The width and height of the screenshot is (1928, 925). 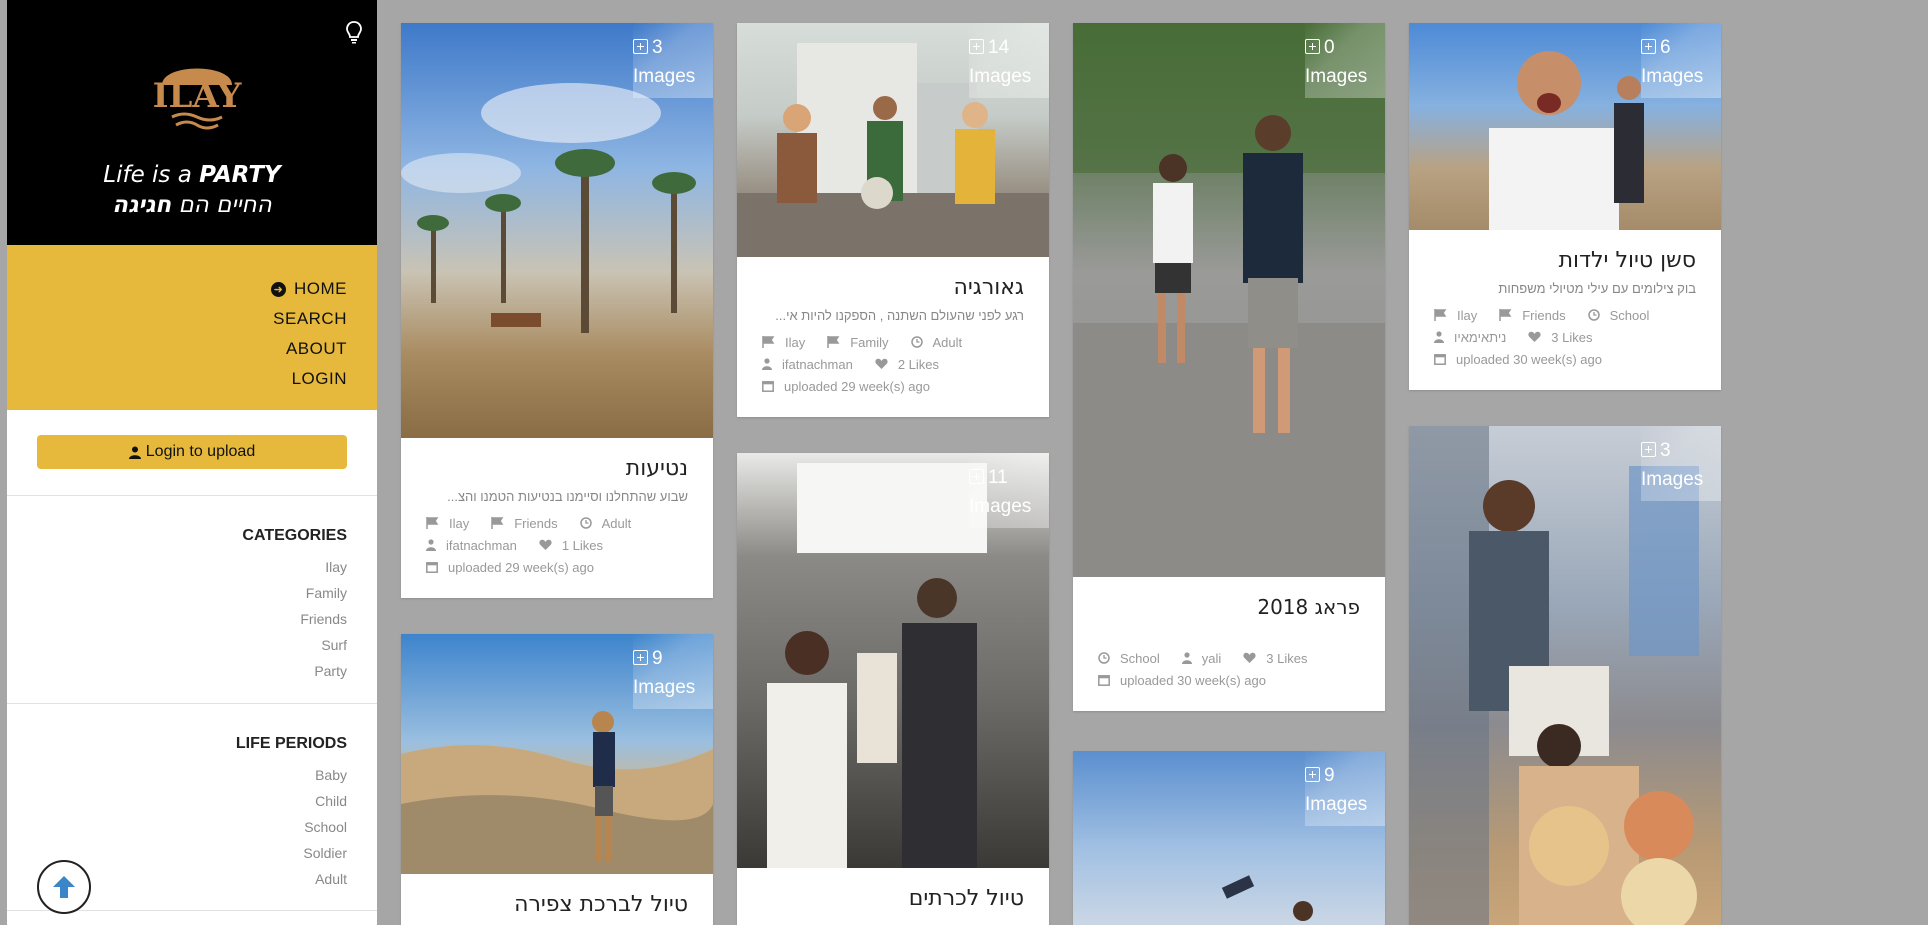 What do you see at coordinates (354, 32) in the screenshot?
I see `lightbulb-icon` at bounding box center [354, 32].